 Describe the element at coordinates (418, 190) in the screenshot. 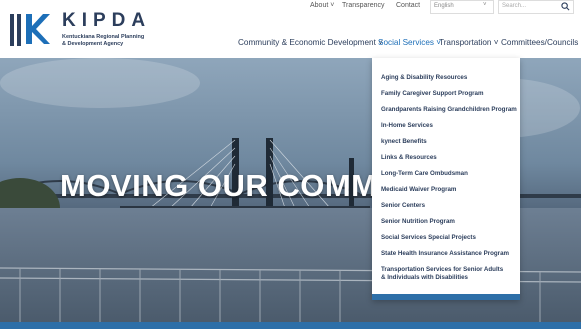

I see `menu-item-medicaid-waiver: Medicaid Waiver Program` at that location.